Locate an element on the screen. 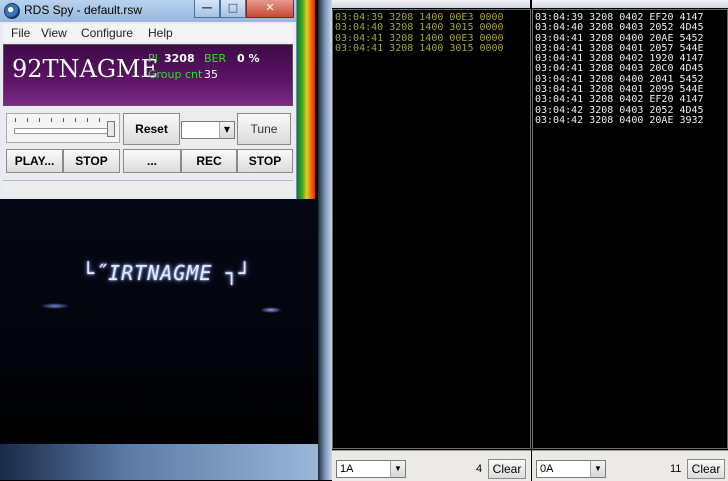 The height and width of the screenshot is (481, 728). menu-bar: File View Configure Help is located at coordinates (148, 33).